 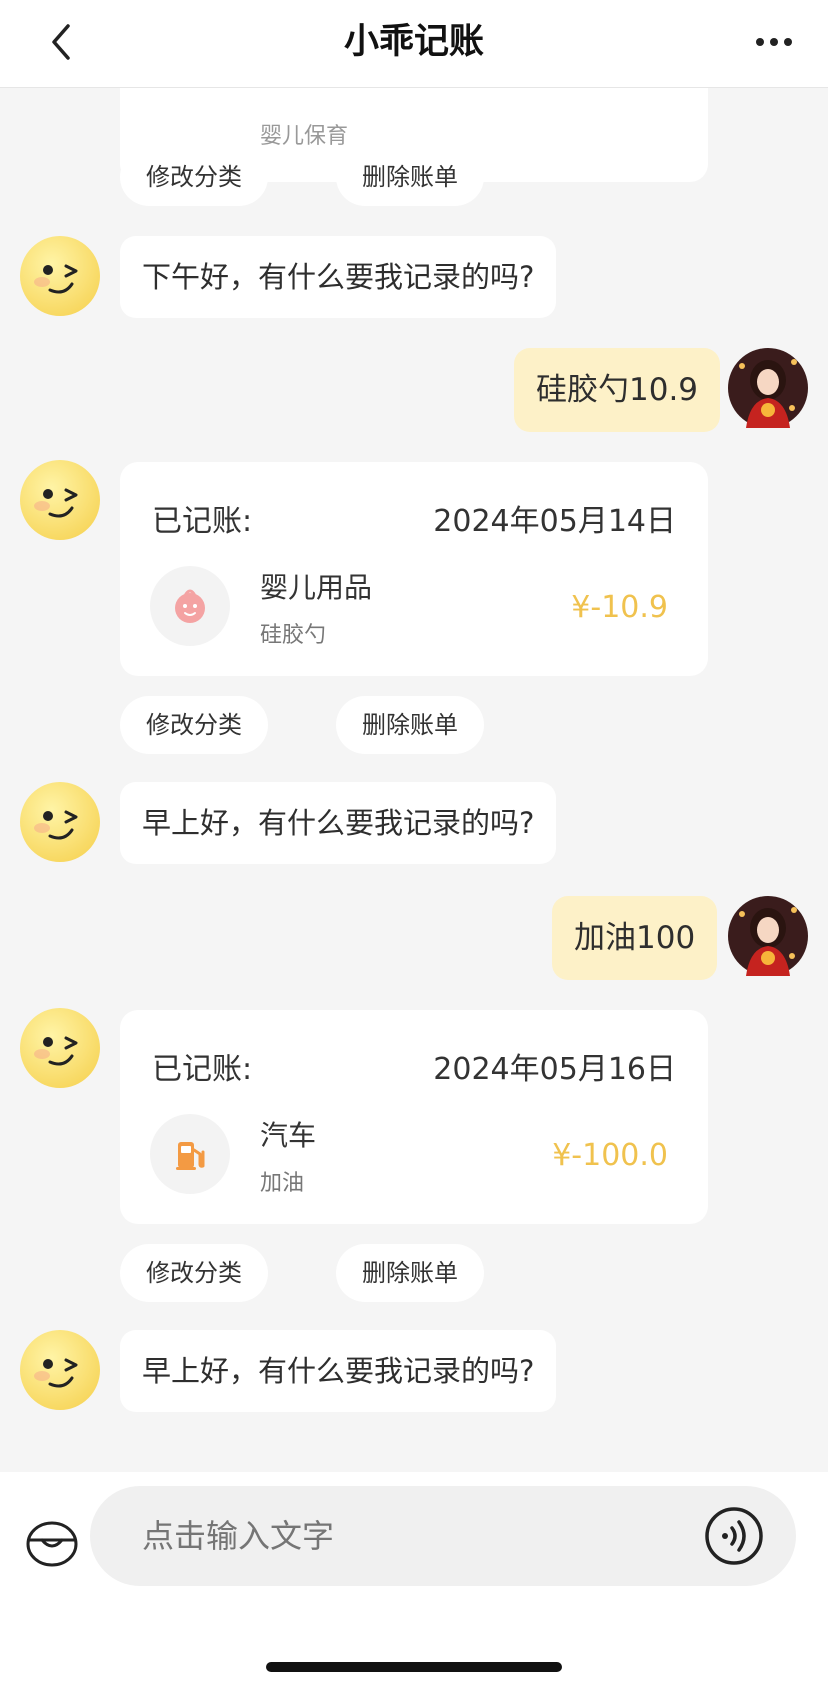 I want to click on amount: ¥-10.9, so click(x=619, y=607).